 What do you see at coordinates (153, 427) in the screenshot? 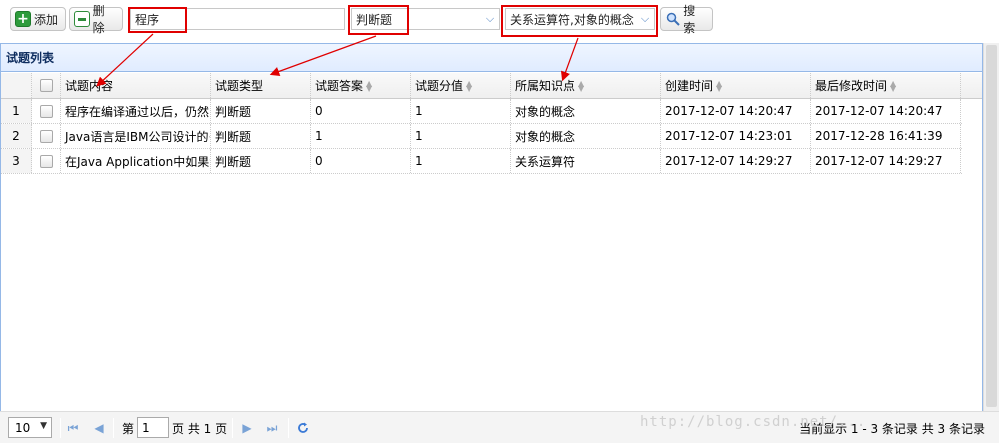
I see `page-number-input: 1` at bounding box center [153, 427].